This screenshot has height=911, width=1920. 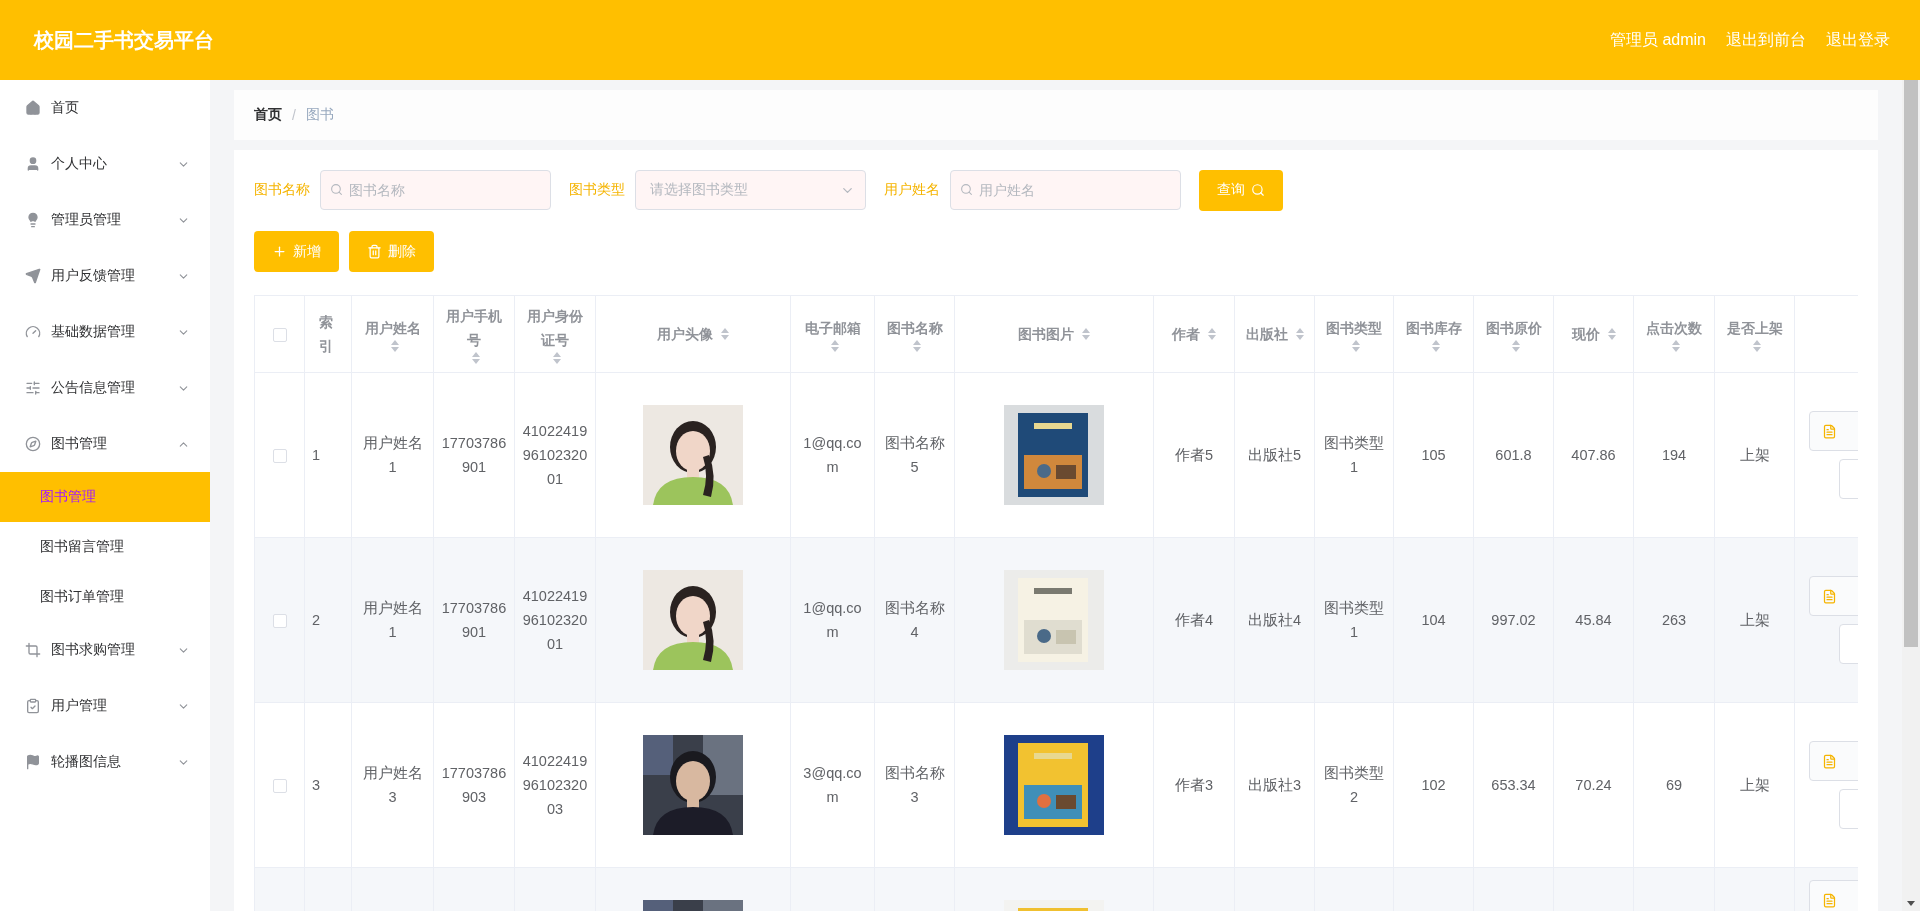 What do you see at coordinates (1433, 328) in the screenshot?
I see `column-header: 图书库存` at bounding box center [1433, 328].